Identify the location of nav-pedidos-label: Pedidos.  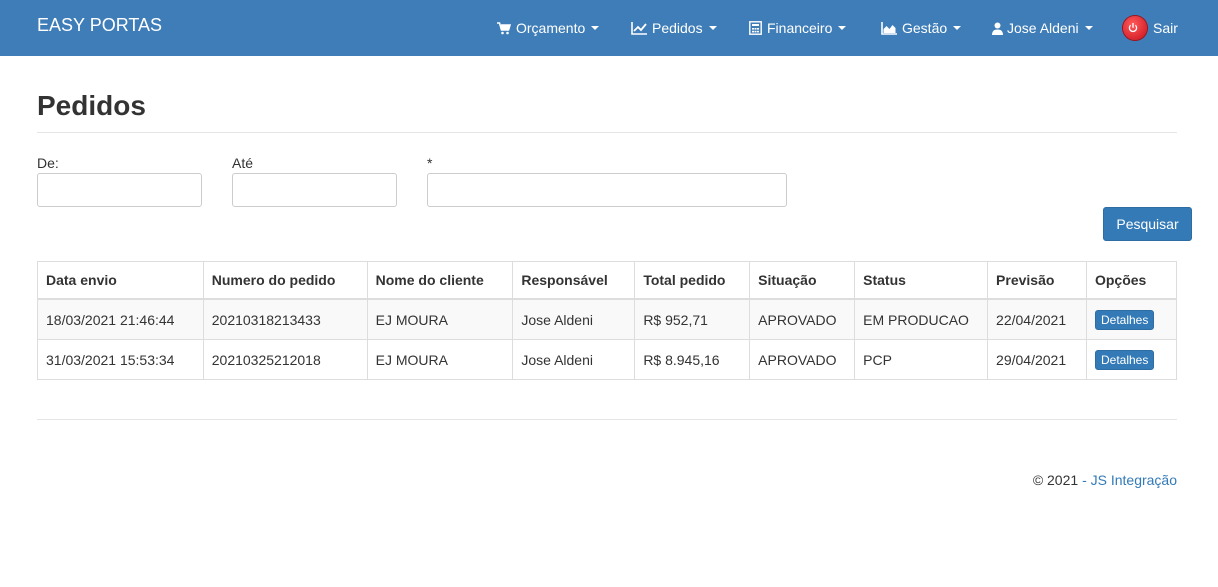
(677, 28).